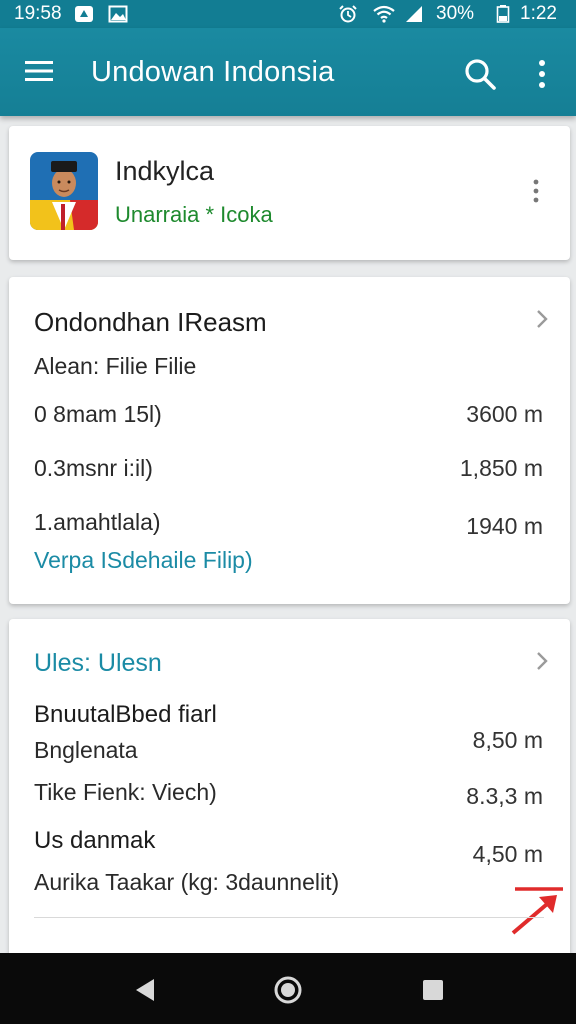 This screenshot has width=576, height=1024. What do you see at coordinates (84, 14) in the screenshot?
I see `notification-icon` at bounding box center [84, 14].